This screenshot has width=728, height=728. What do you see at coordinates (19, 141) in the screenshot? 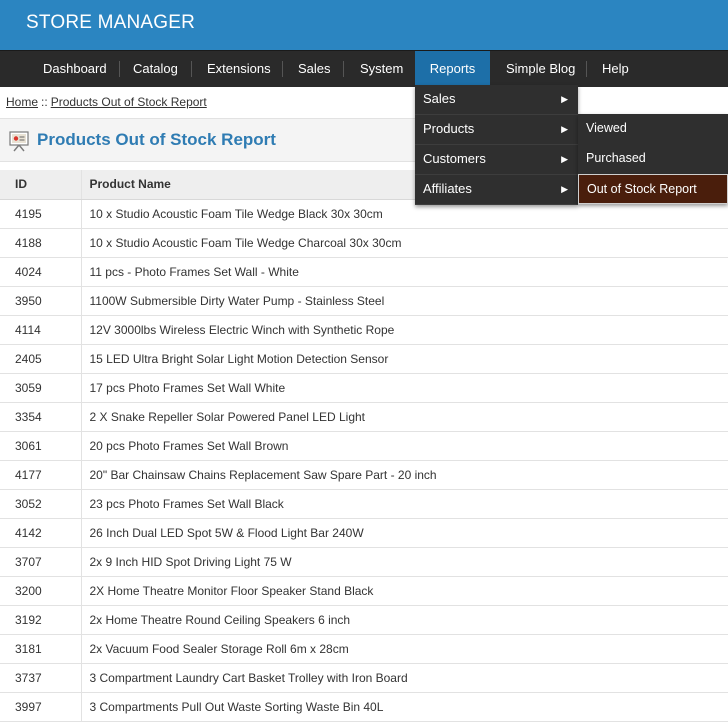
I see `report-icon` at bounding box center [19, 141].